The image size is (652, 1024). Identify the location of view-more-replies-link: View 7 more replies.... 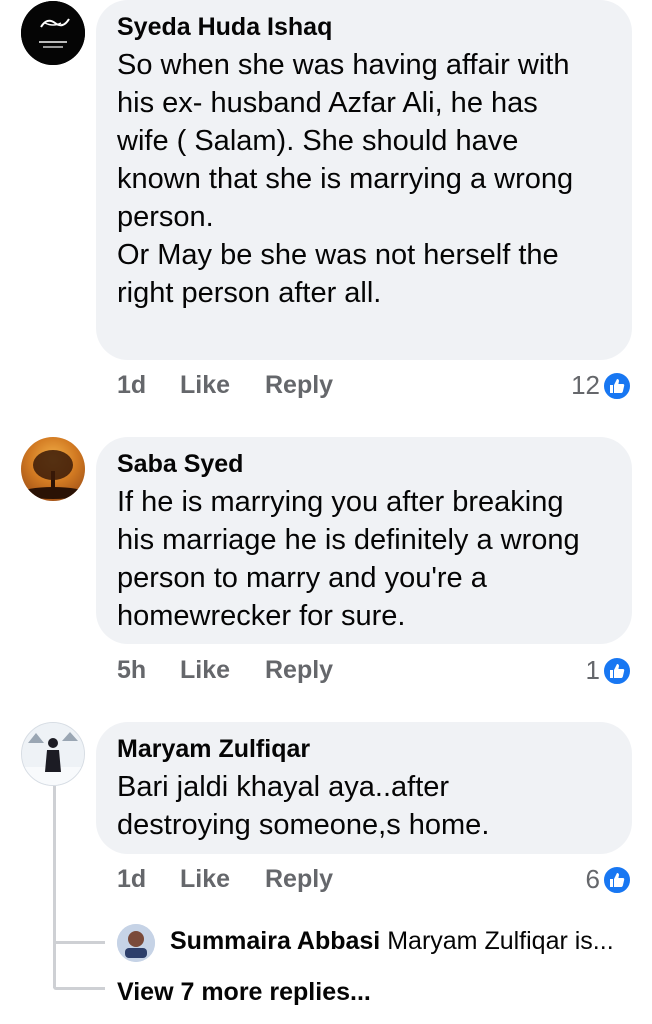
(244, 992).